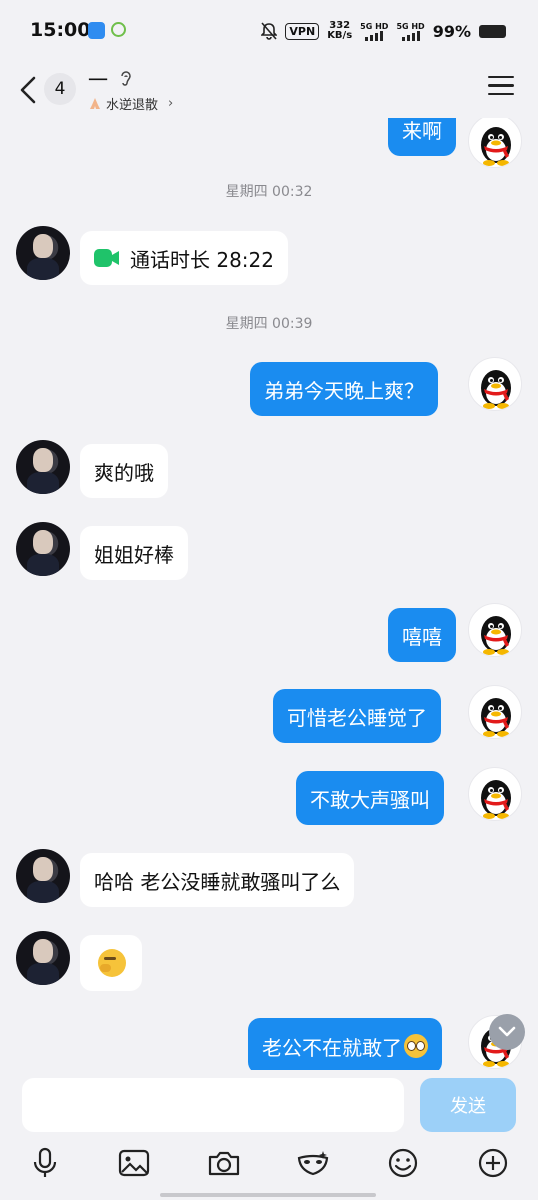 The image size is (538, 1200). I want to click on plus-icon, so click(493, 1163).